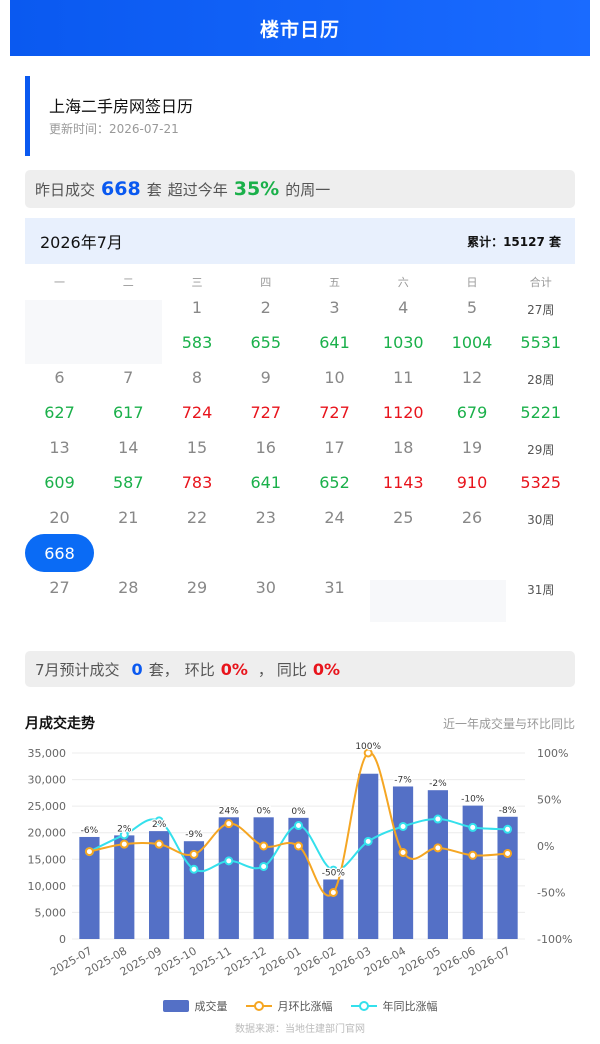 This screenshot has width=600, height=1044. Describe the element at coordinates (47, 753) in the screenshot. I see `y-left-tick: 35,000` at that location.